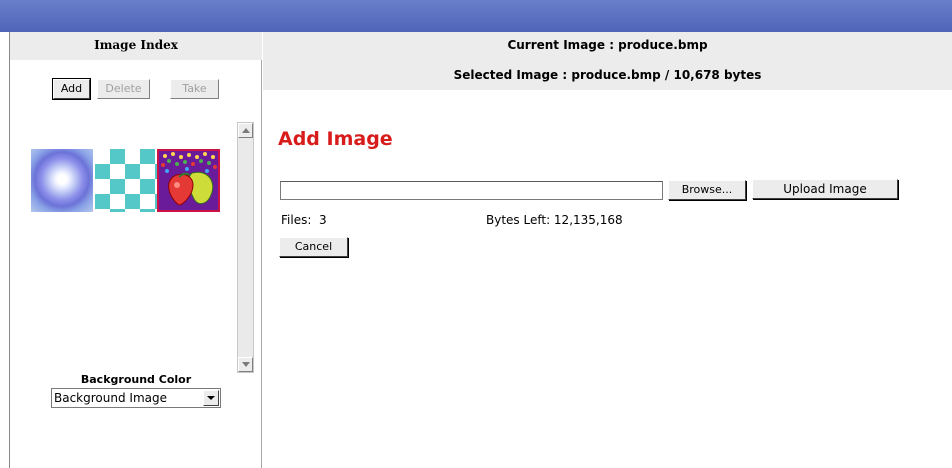 This screenshot has width=952, height=468. What do you see at coordinates (471, 190) in the screenshot?
I see `file-path-input` at bounding box center [471, 190].